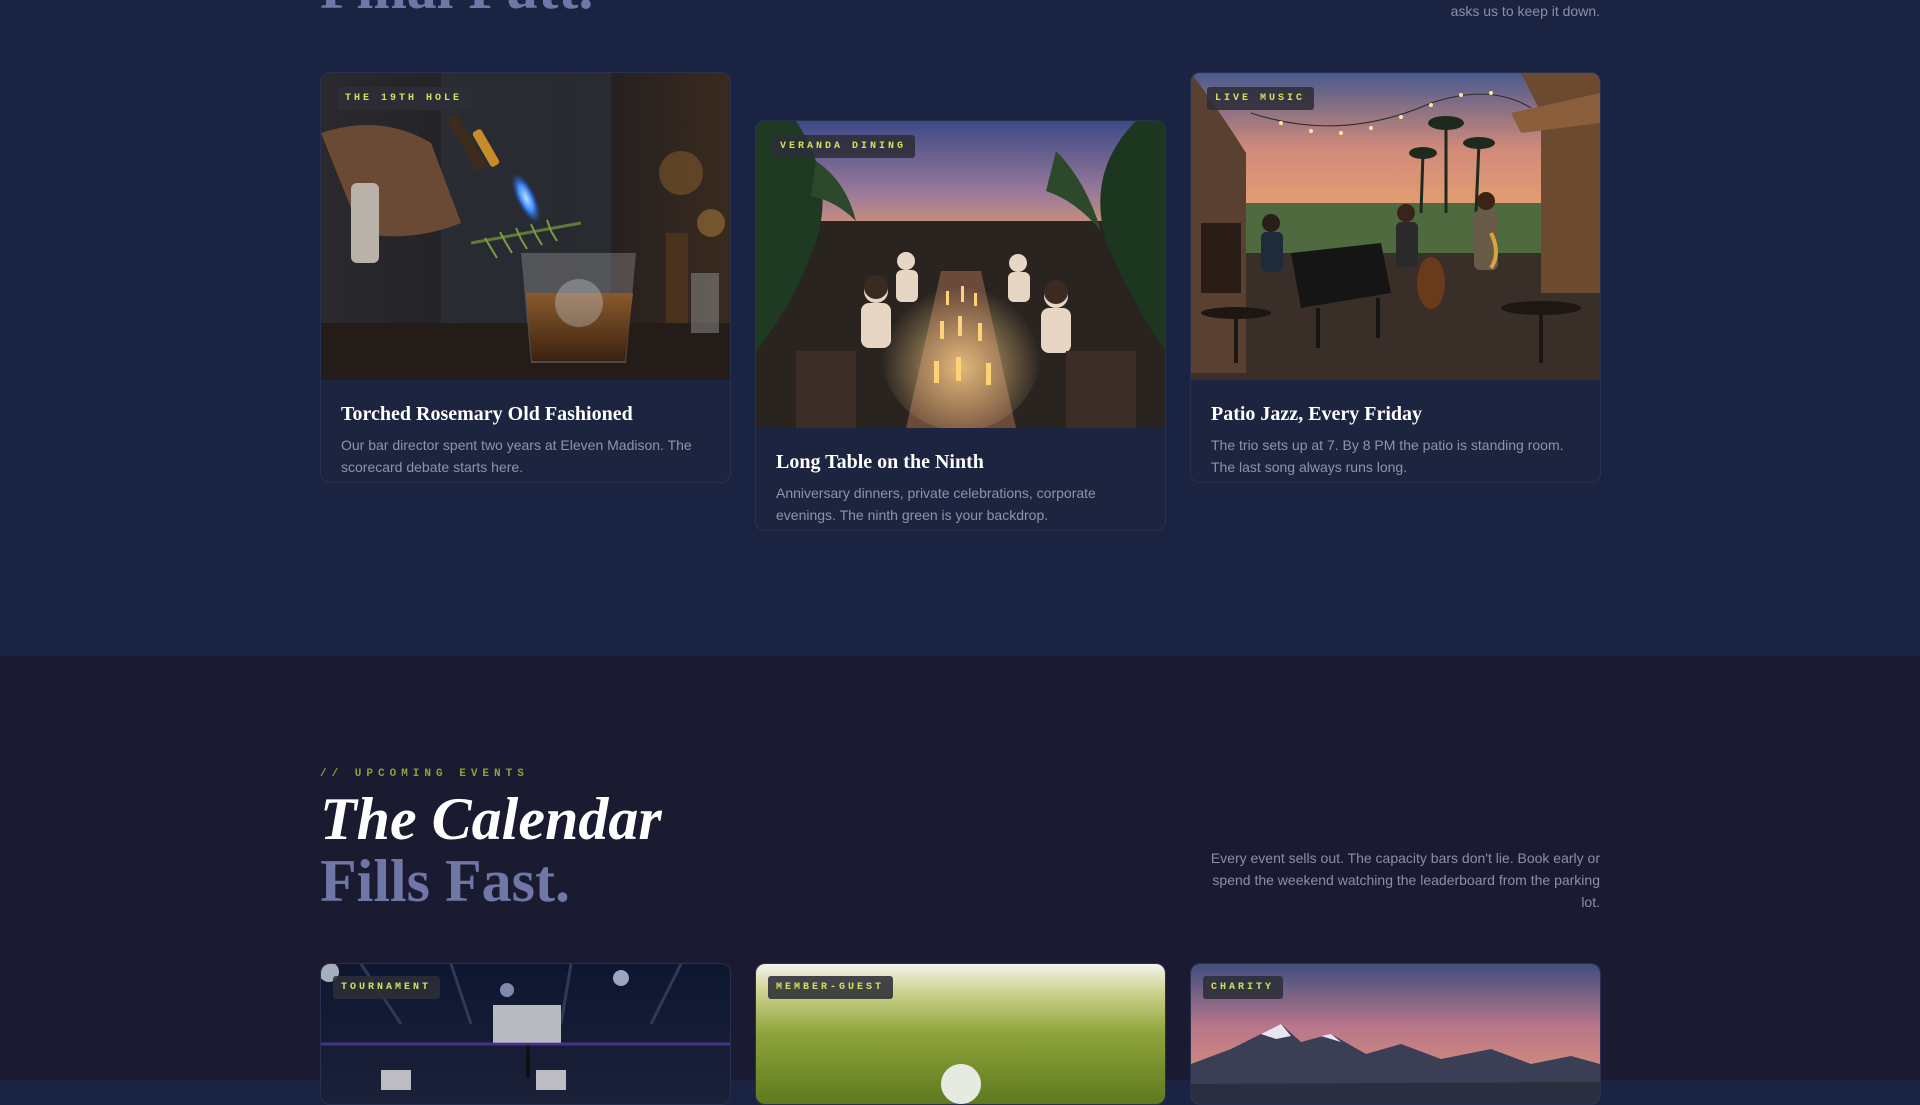 The height and width of the screenshot is (1105, 1920). Describe the element at coordinates (487, 414) in the screenshot. I see `card-title: Torched Rosemary Old Fashioned` at that location.